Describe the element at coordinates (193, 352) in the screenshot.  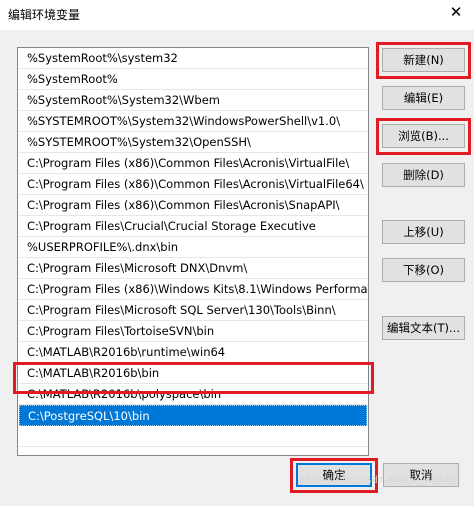
I see `list-item: C:\MATLAB\R2016b\runtime\win64` at that location.